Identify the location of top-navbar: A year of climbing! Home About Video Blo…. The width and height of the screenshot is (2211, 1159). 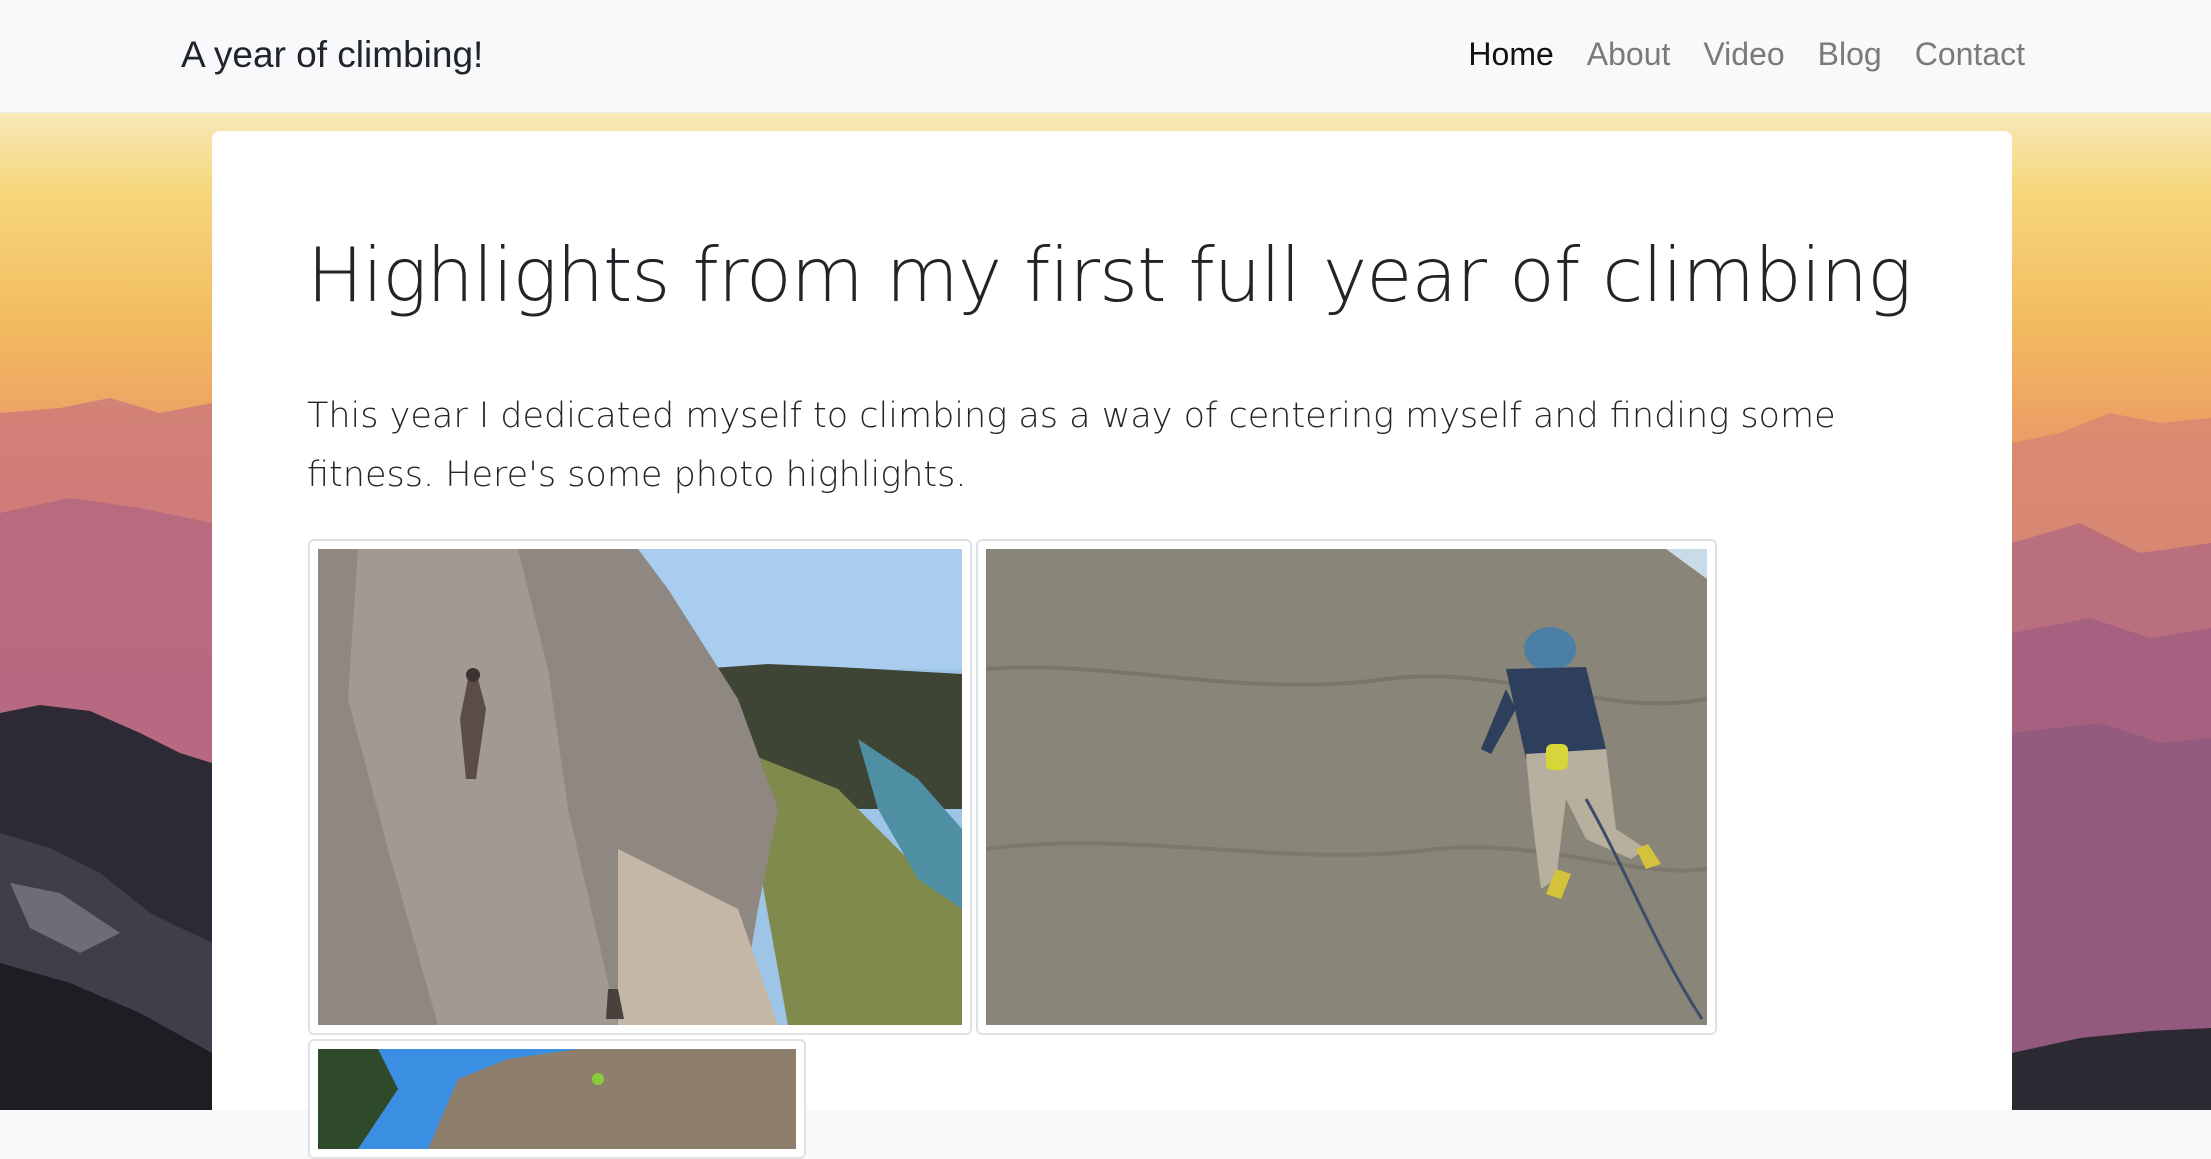
(1105, 56).